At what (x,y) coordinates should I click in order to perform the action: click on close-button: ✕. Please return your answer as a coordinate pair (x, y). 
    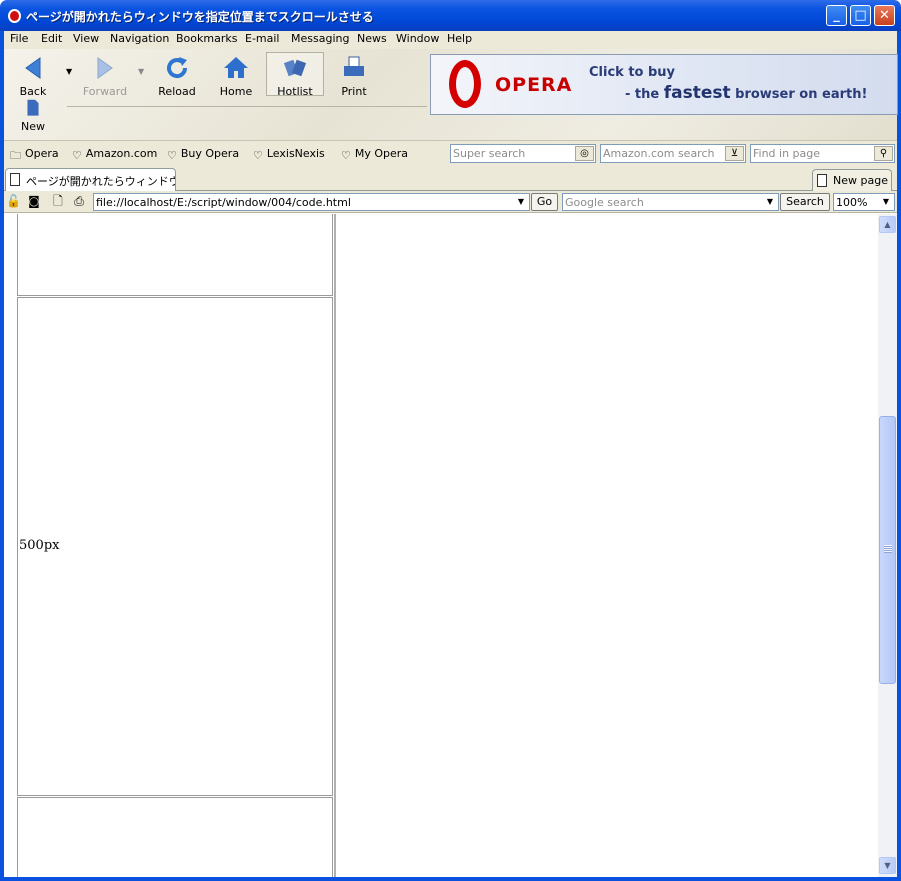
    Looking at the image, I should click on (884, 15).